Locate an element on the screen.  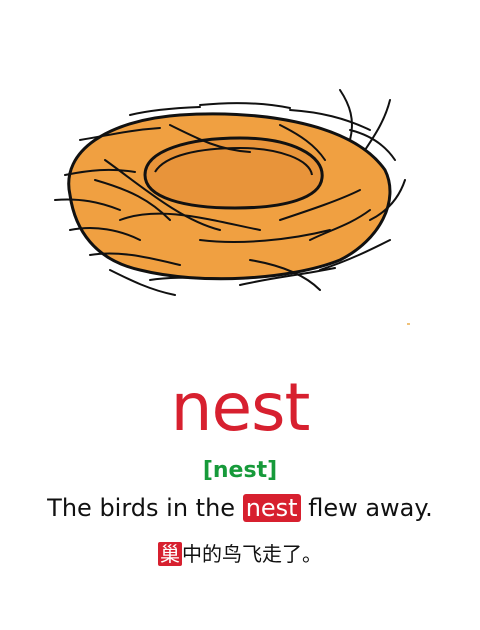
sentence-after: flew away. is located at coordinates (366, 508).